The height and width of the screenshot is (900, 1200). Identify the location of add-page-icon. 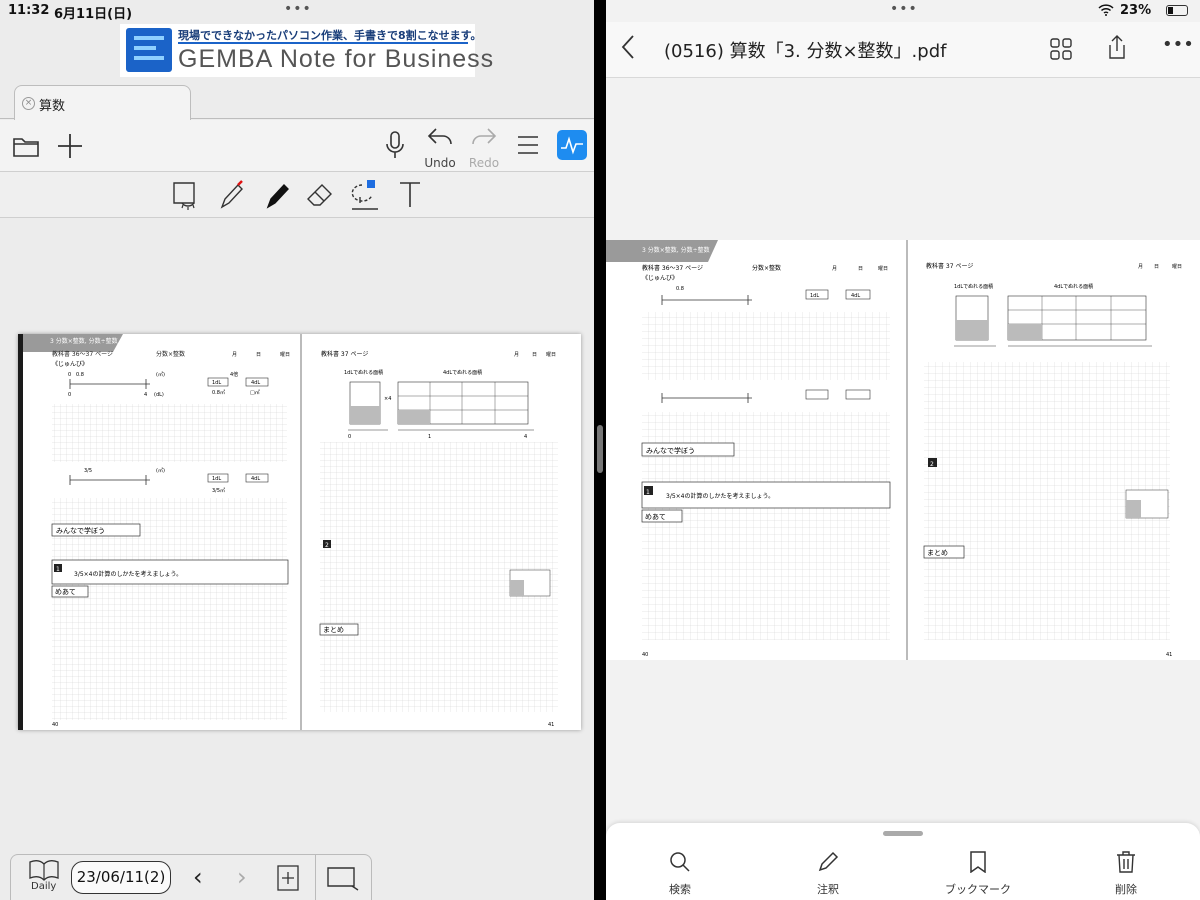
(288, 880).